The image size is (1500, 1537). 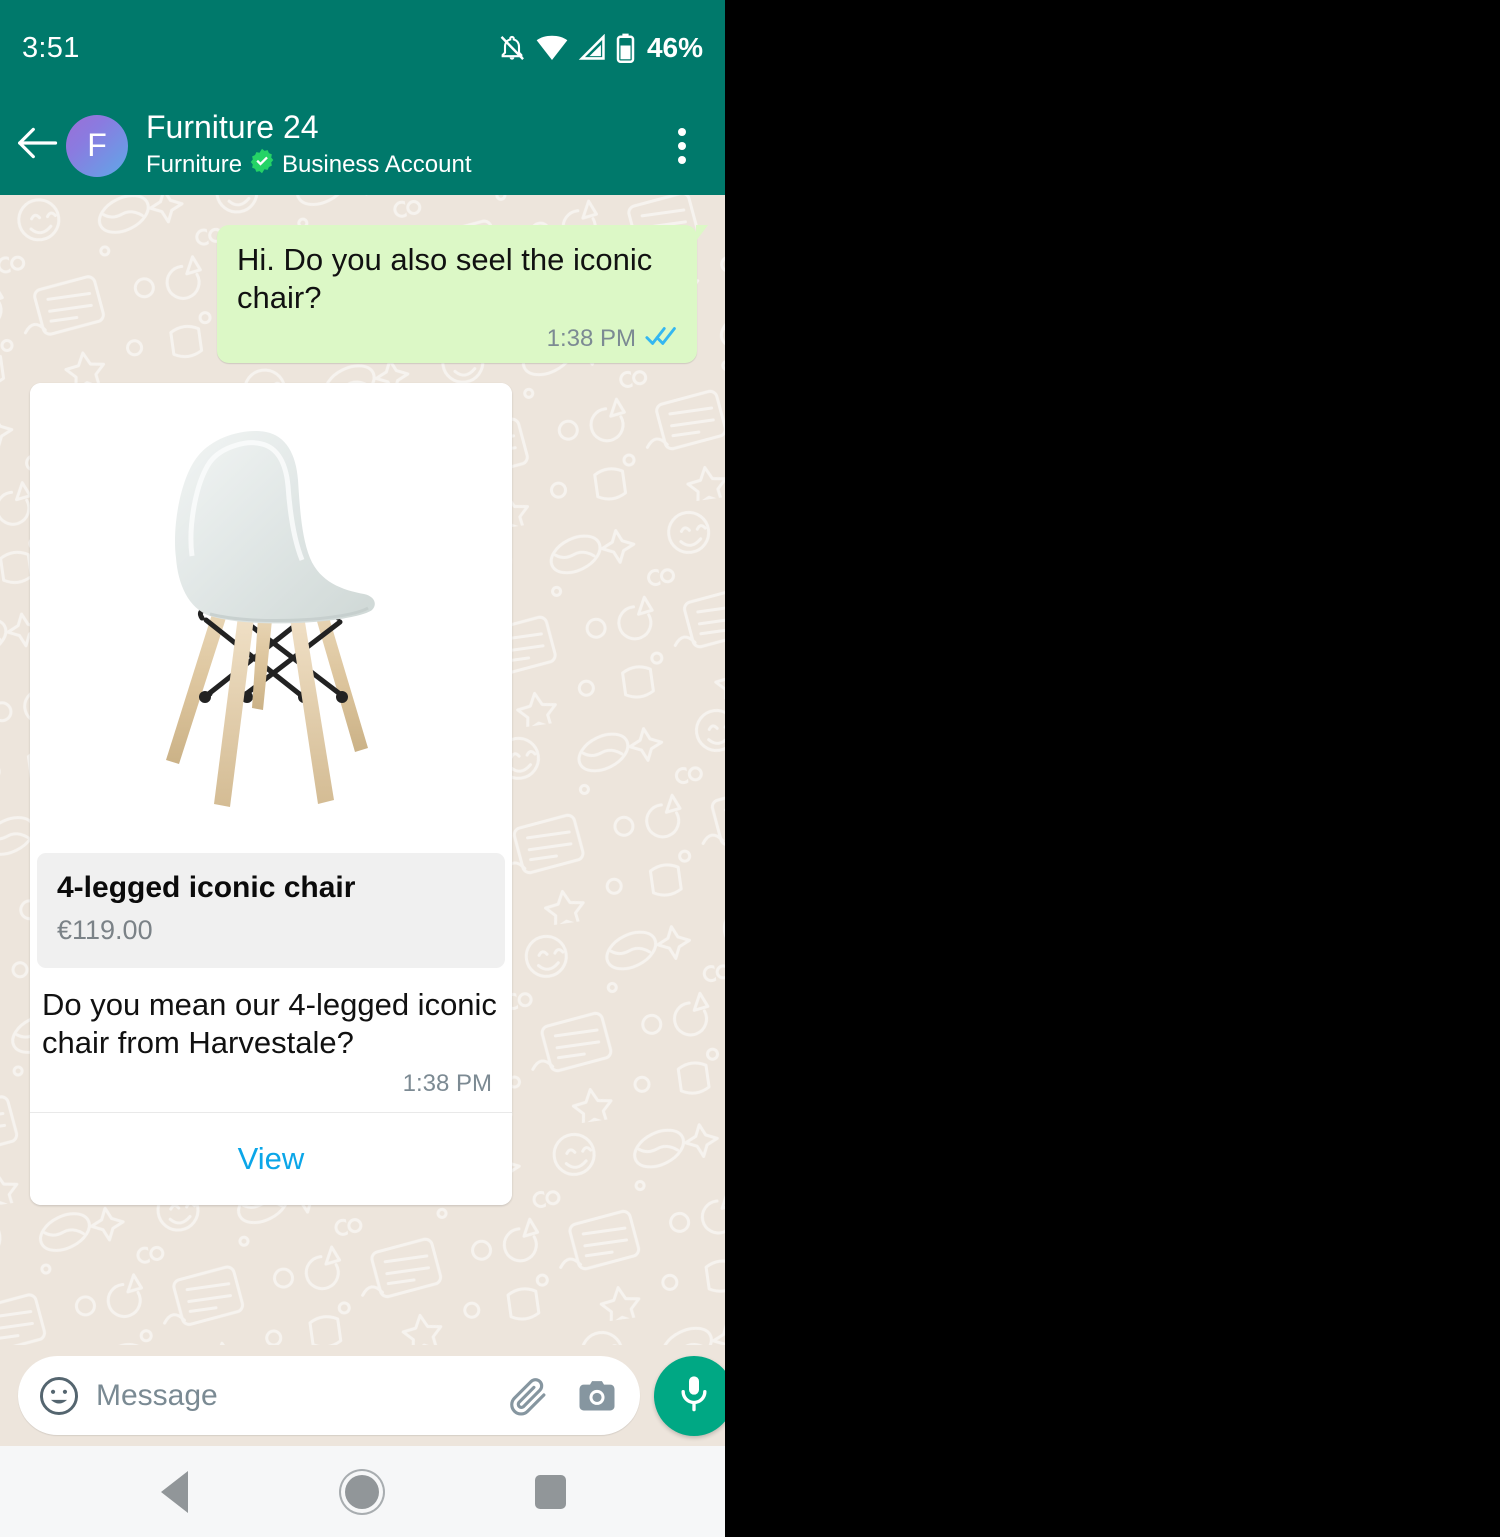 I want to click on chat-title-block: Furniture 24 Furniture Business Account, so click(x=309, y=145).